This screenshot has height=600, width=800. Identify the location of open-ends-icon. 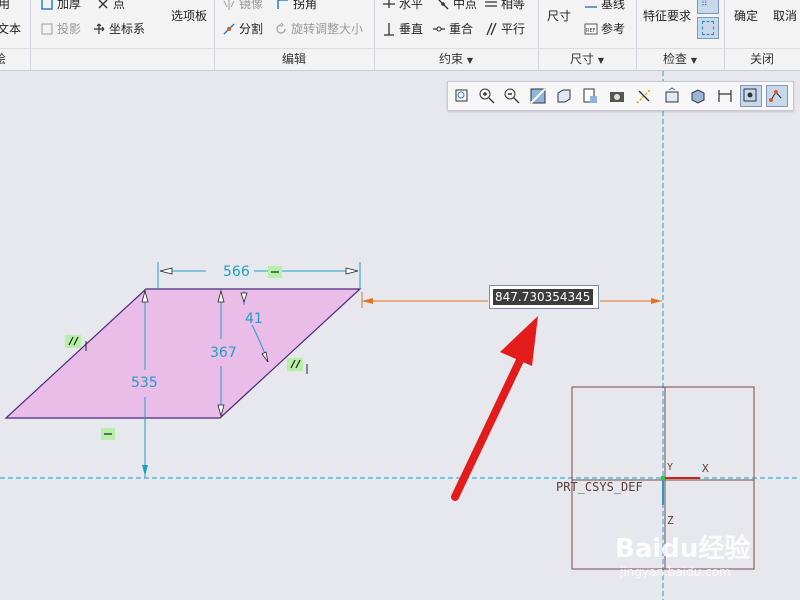
(708, 28).